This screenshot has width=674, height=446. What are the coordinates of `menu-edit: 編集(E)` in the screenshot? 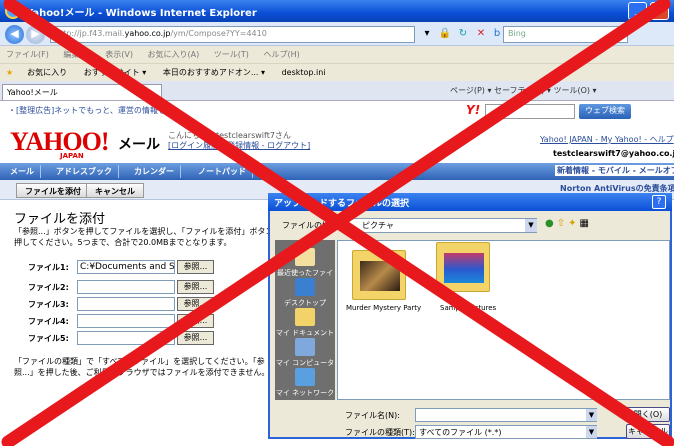 It's located at (76, 54).